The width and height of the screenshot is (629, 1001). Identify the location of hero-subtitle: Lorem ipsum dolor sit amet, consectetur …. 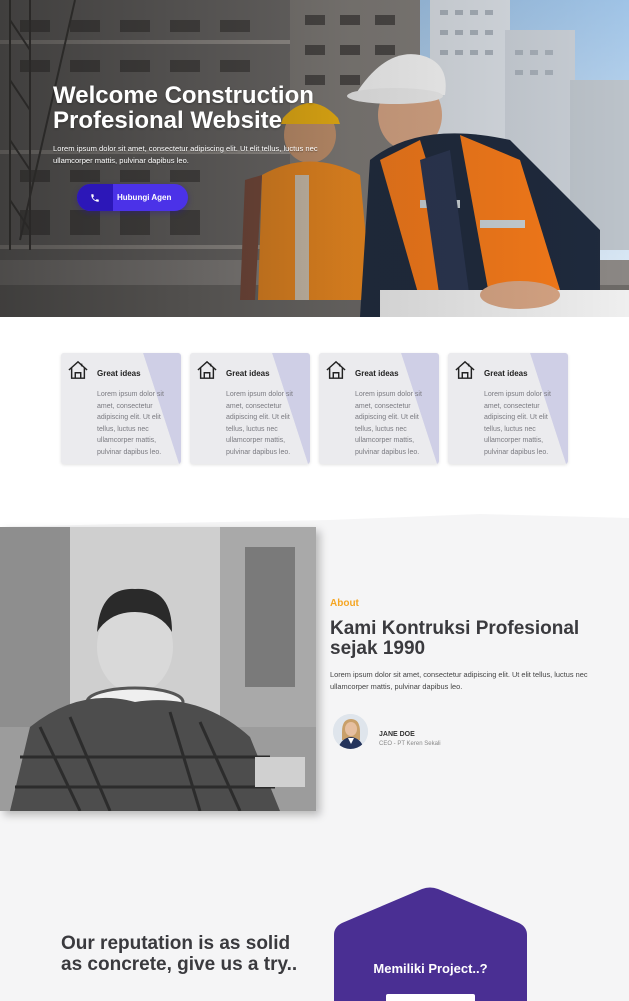
(185, 154).